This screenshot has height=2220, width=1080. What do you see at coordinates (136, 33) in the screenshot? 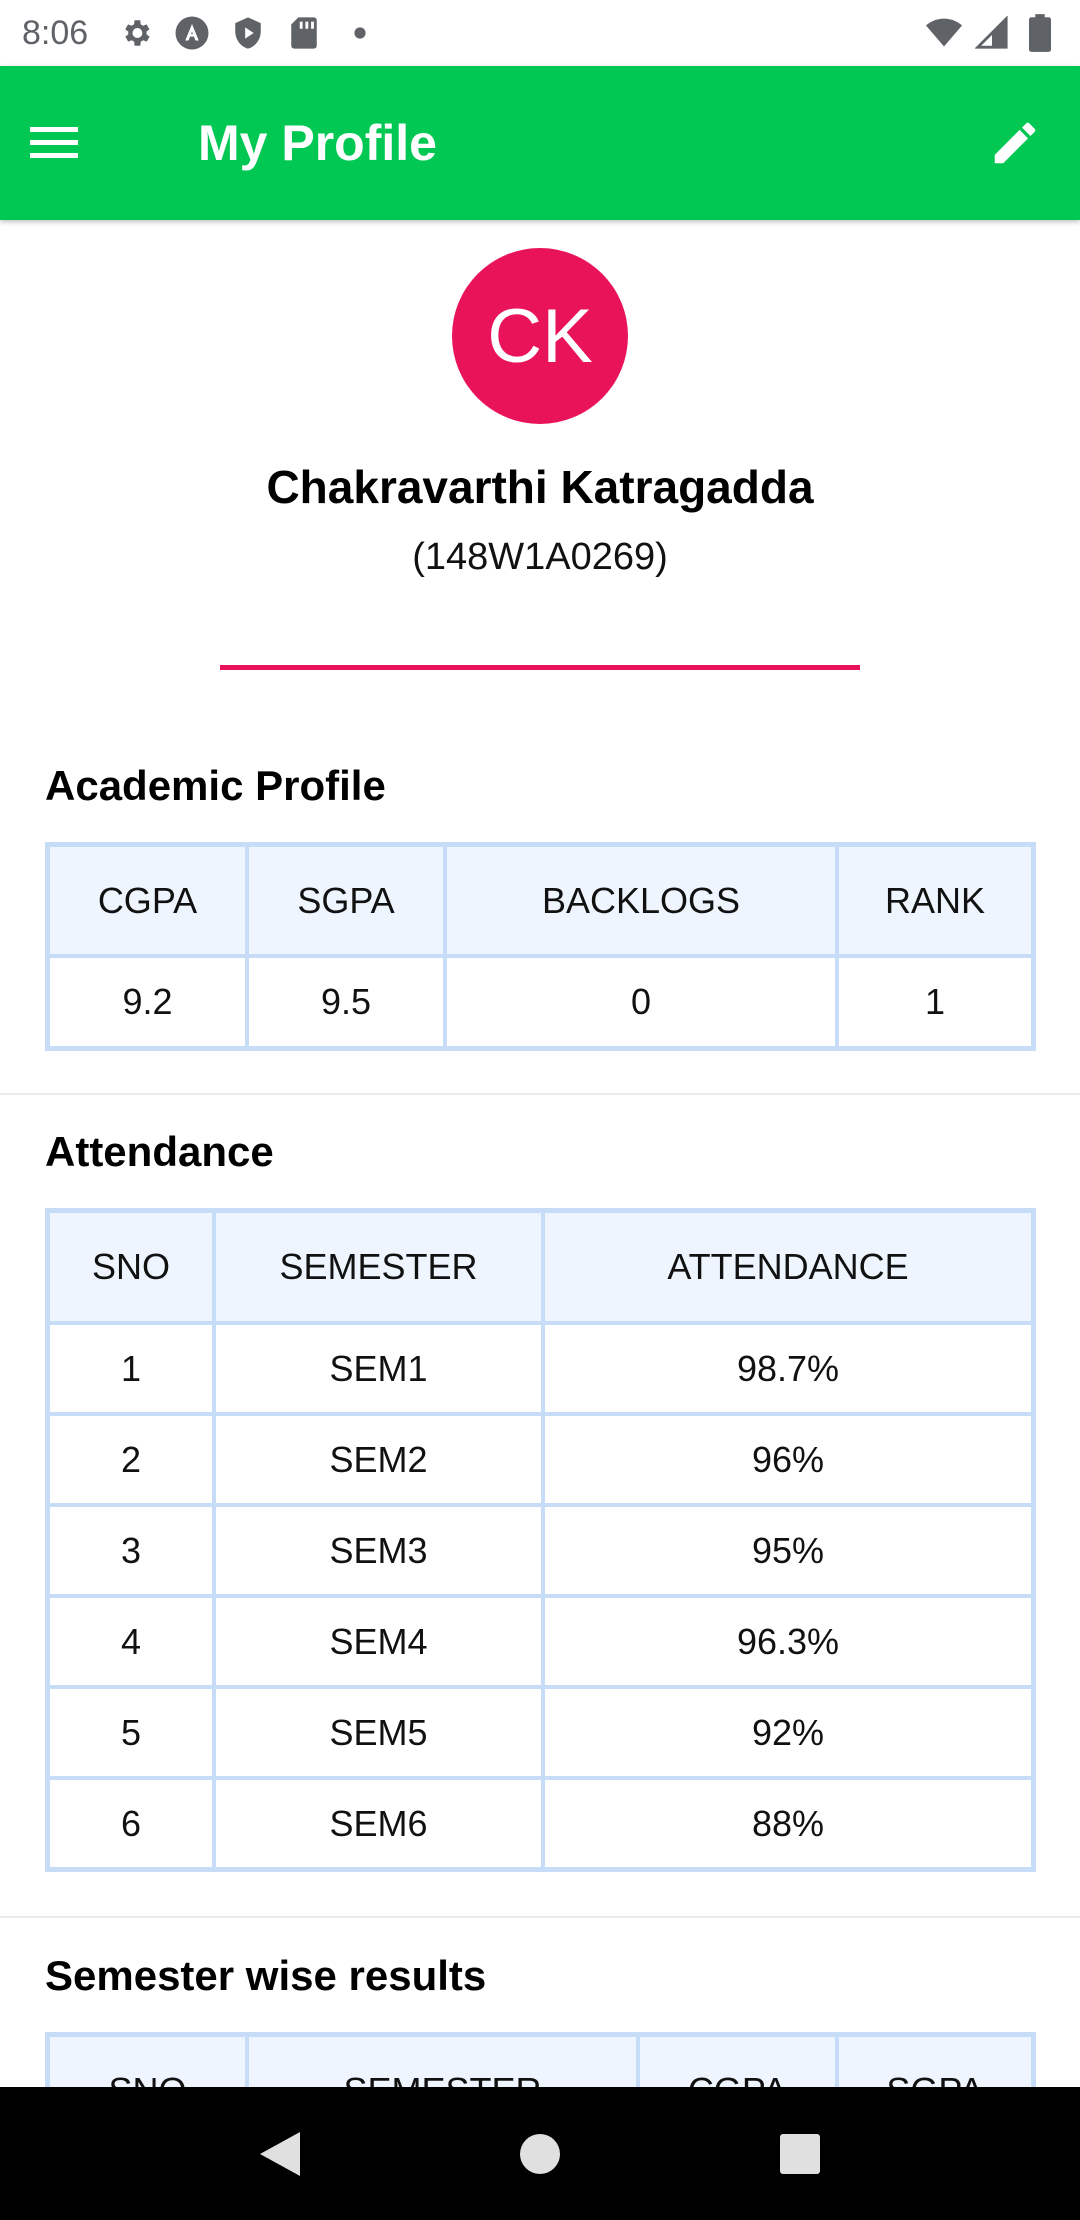
I see `settings-icon` at bounding box center [136, 33].